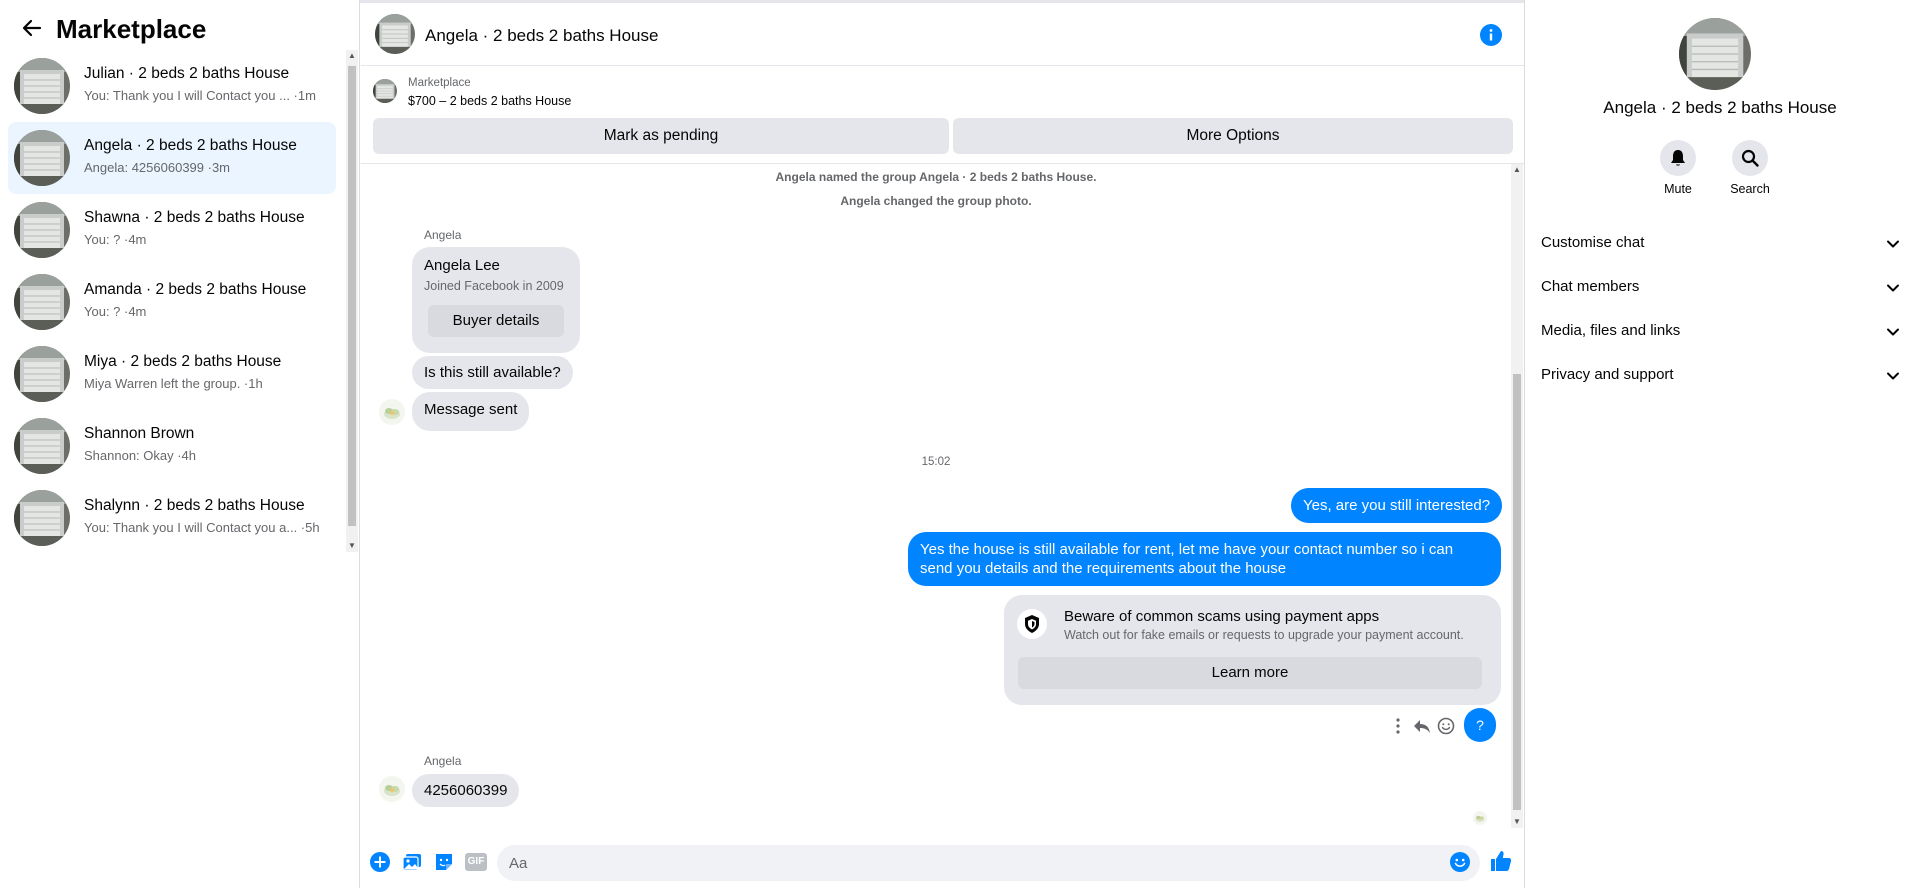 This screenshot has height=888, width=1914. What do you see at coordinates (187, 73) in the screenshot?
I see `conversation-name: Julian · 2 beds 2 baths House` at bounding box center [187, 73].